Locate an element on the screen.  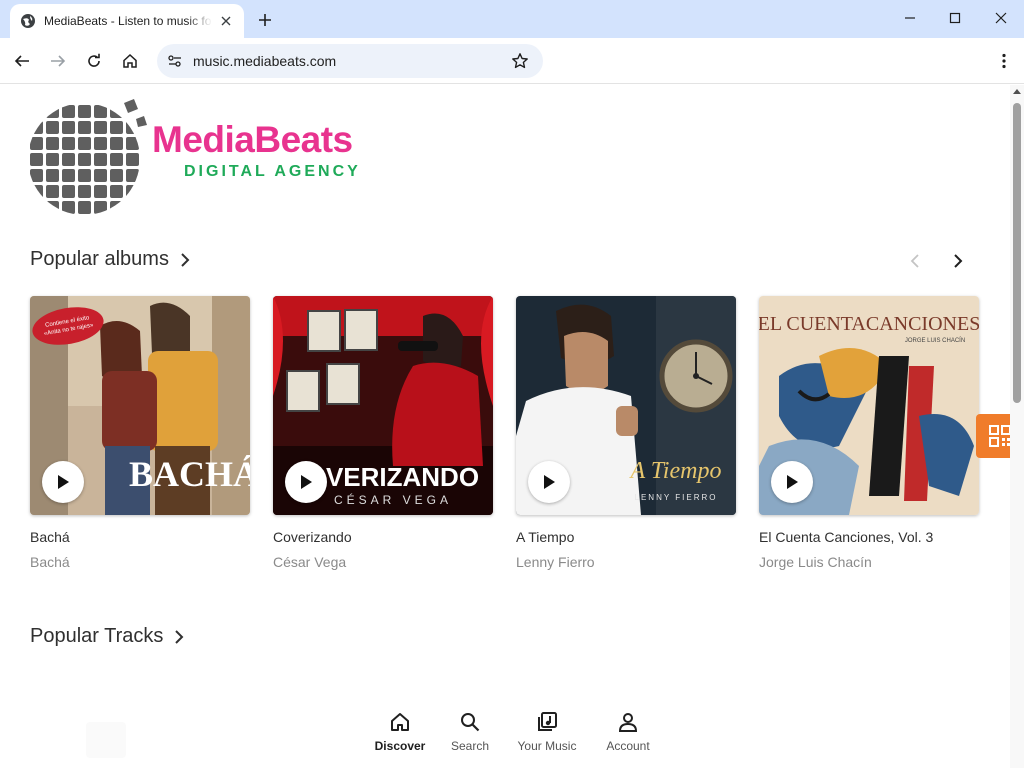
page-scrollbar is located at coordinates (1017, 426).